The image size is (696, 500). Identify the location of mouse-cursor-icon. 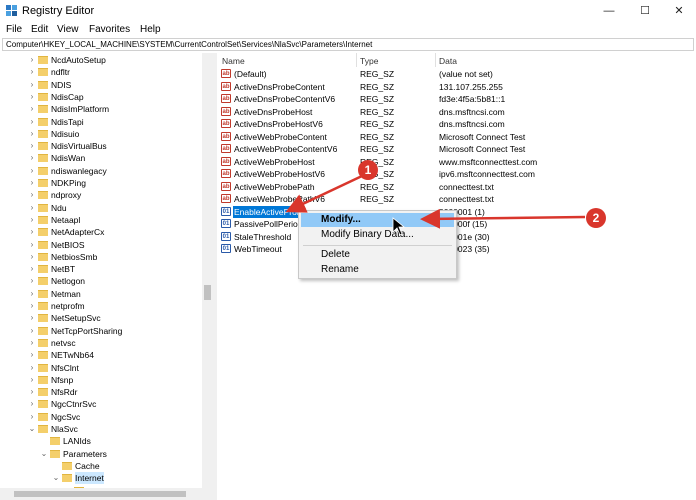
(399, 226).